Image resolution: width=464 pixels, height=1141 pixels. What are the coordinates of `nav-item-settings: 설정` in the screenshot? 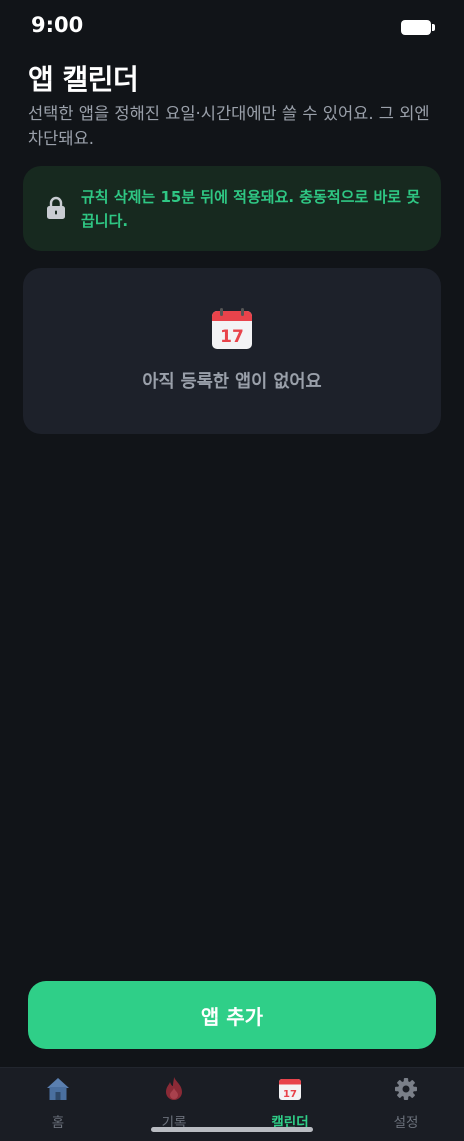 It's located at (406, 1104).